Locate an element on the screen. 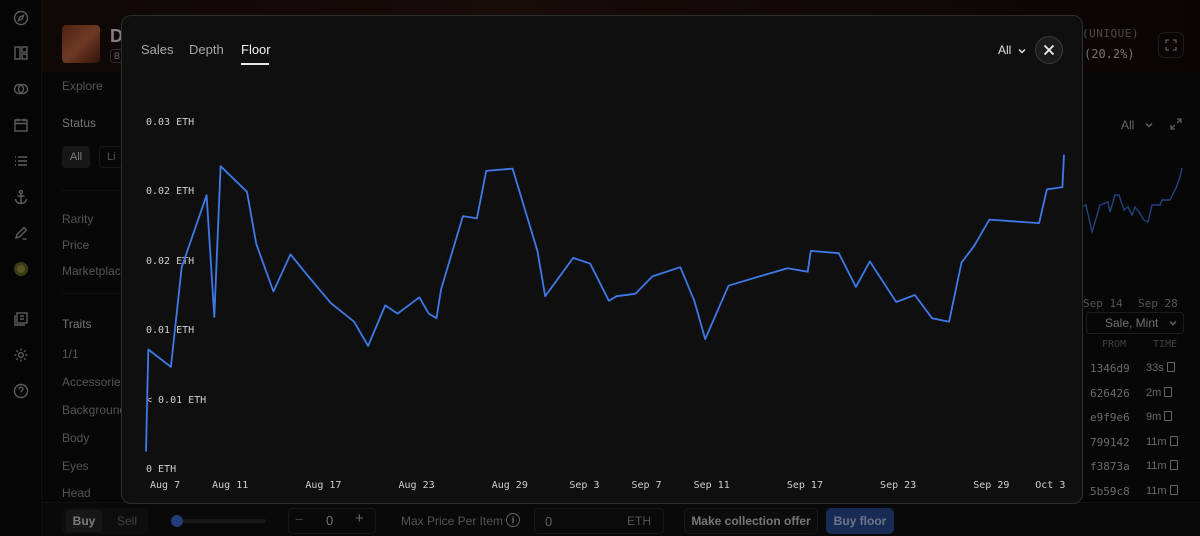 The width and height of the screenshot is (1200, 536). y-axis-tick-label: 0 ETH is located at coordinates (161, 469).